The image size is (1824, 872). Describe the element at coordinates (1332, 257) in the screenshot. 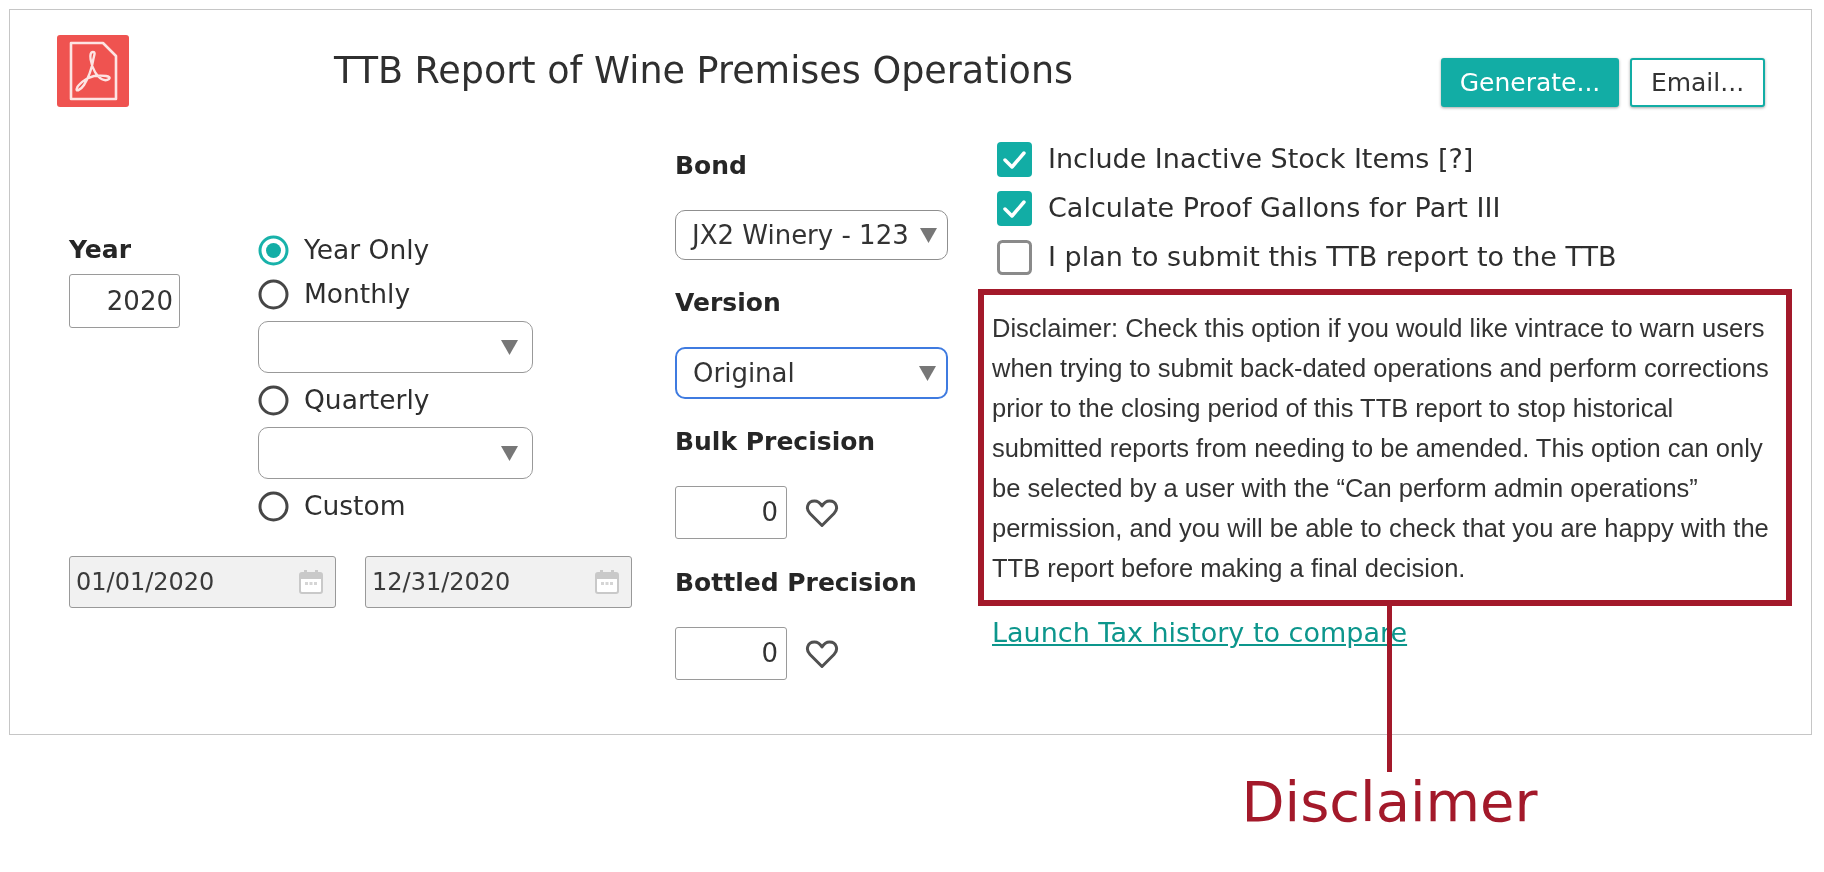

I see `checkbox-label: I plan to submit this TTB report to the TTB` at that location.